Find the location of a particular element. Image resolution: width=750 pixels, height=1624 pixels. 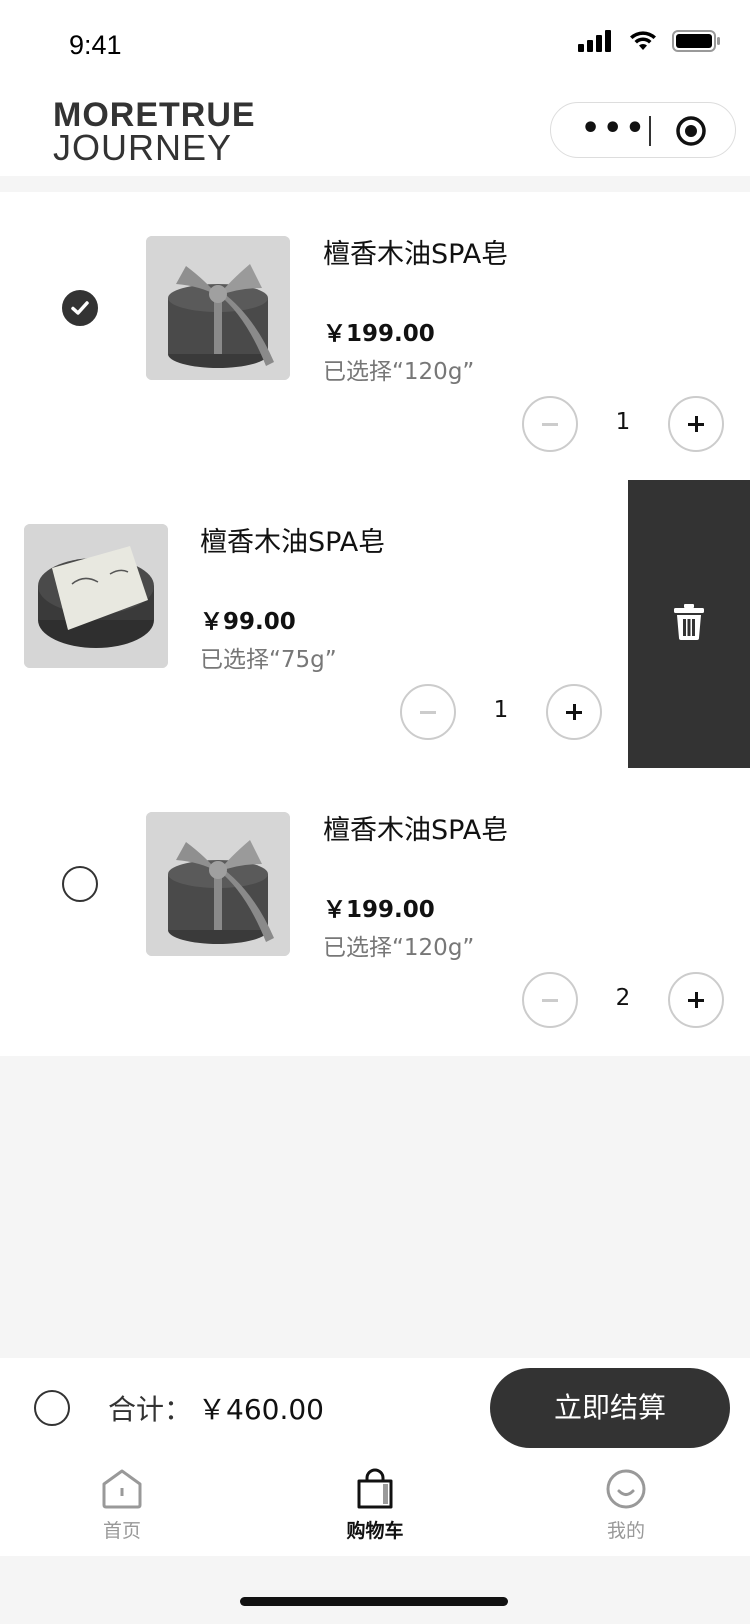

trash-icon is located at coordinates (689, 622).